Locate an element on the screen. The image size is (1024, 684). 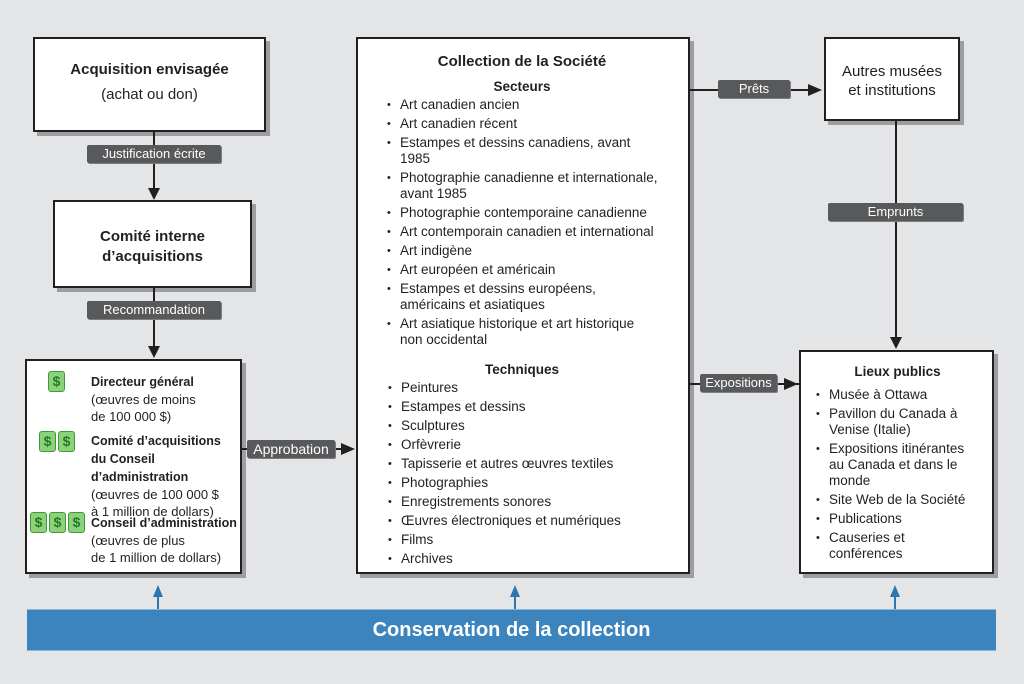
sector-item: Photographie contemporaine canadienne is located at coordinates (524, 213).